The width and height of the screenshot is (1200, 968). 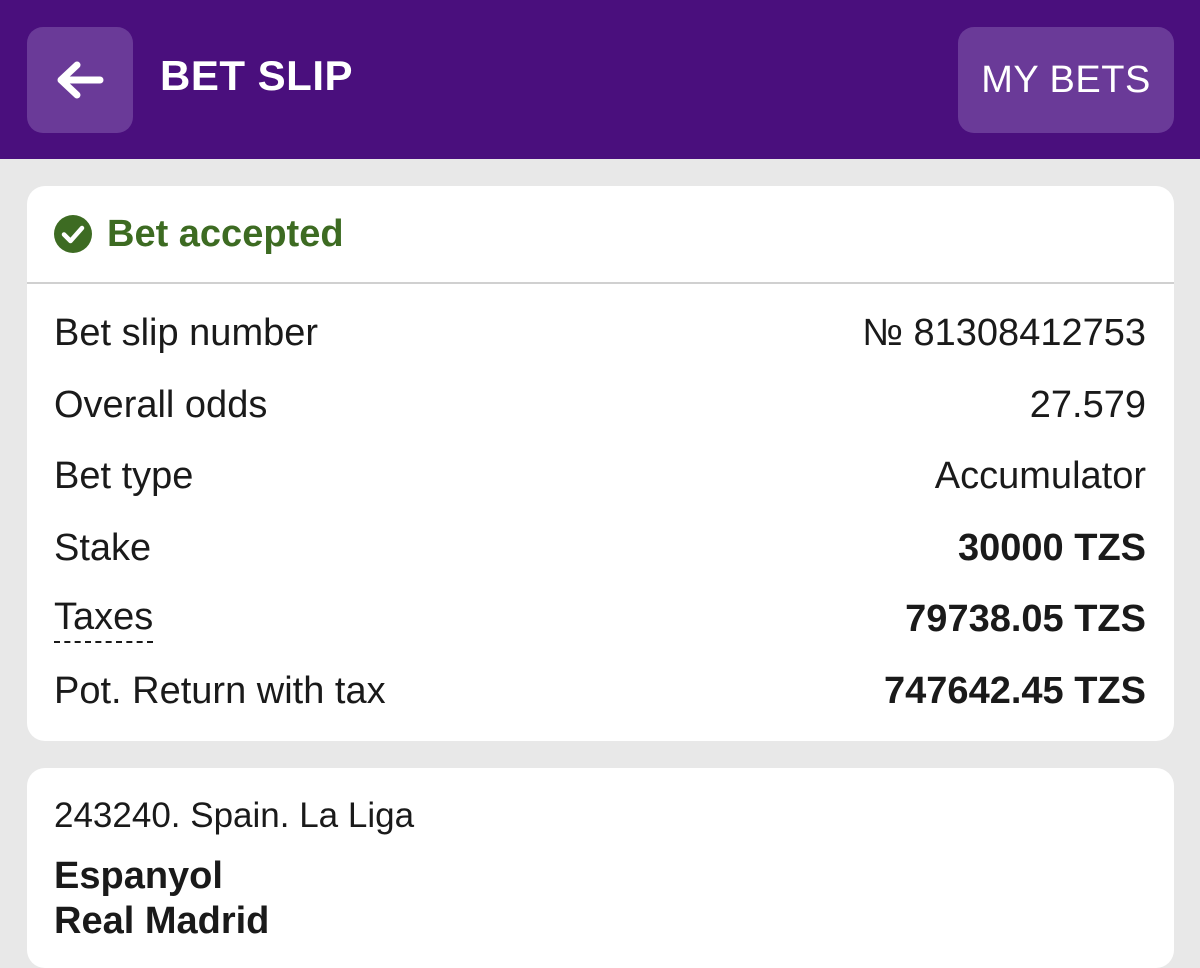 I want to click on row-label: Stake, so click(x=103, y=547).